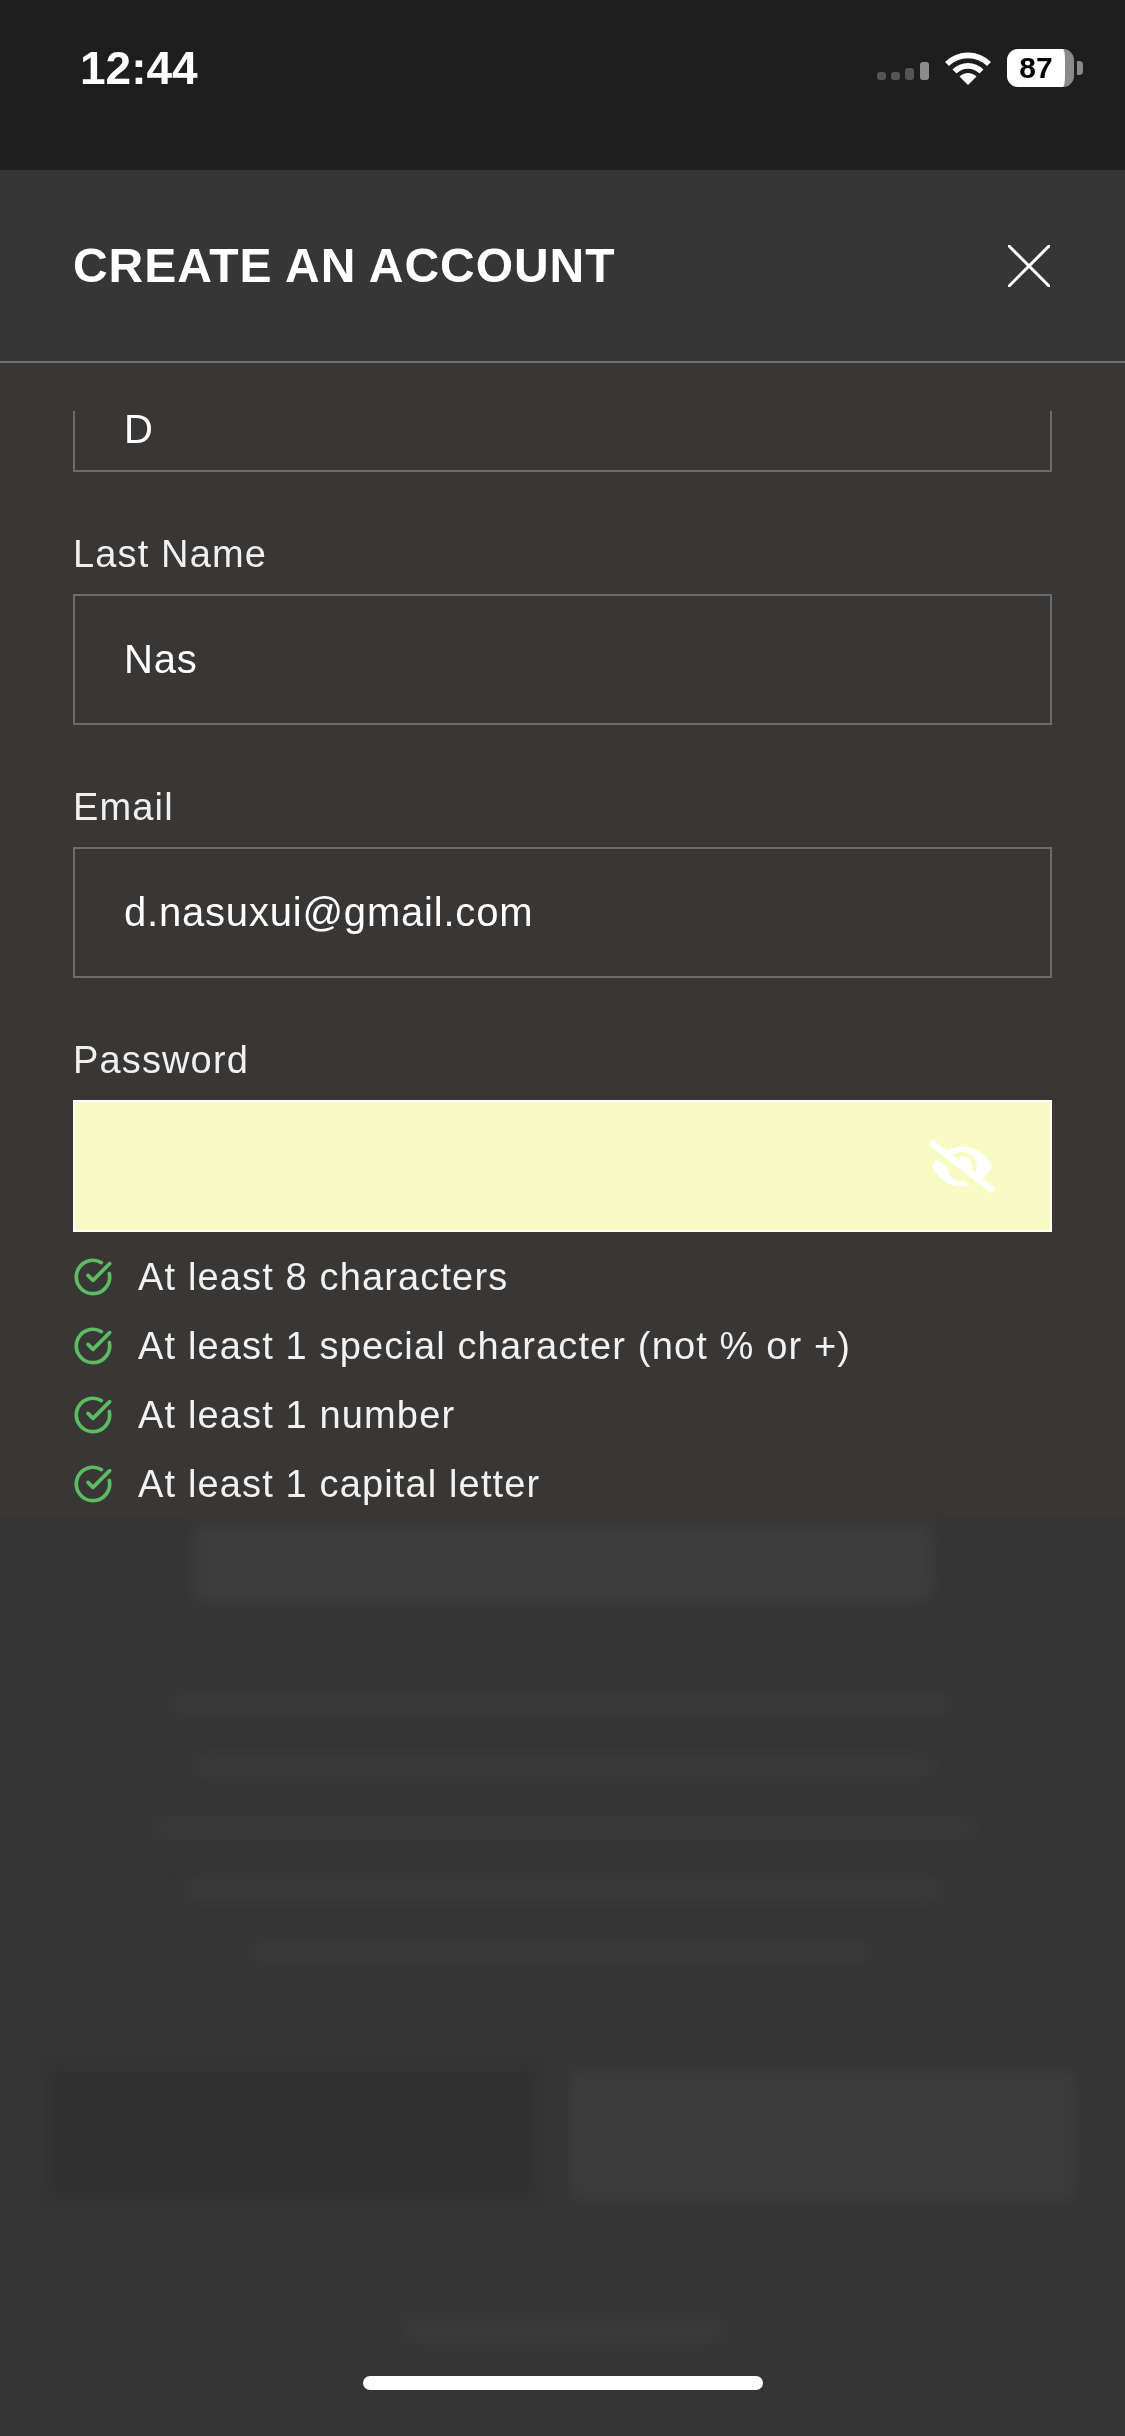 The height and width of the screenshot is (2436, 1125). Describe the element at coordinates (1040, 68) in the screenshot. I see `battery-level: 87` at that location.